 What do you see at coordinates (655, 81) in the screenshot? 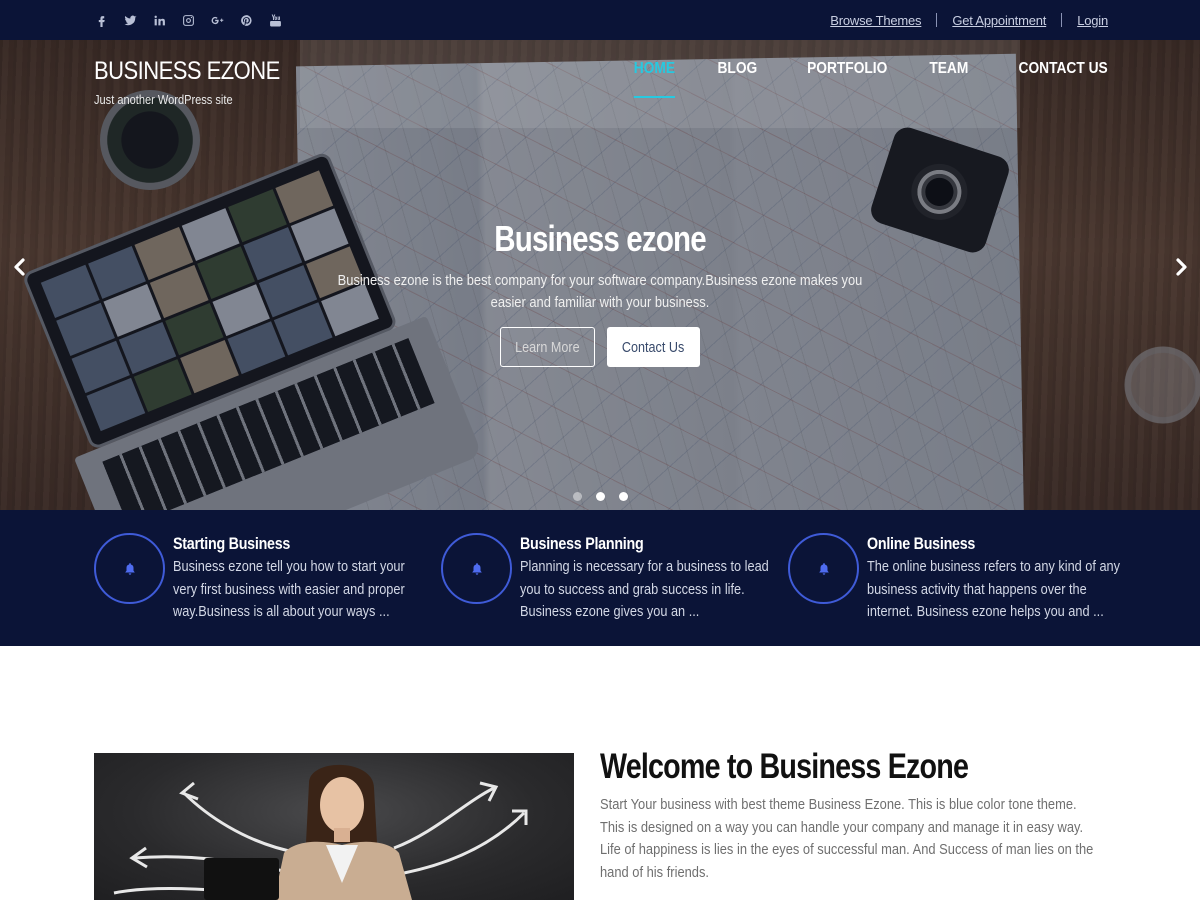
I see `nav-item-home: HOME` at bounding box center [655, 81].